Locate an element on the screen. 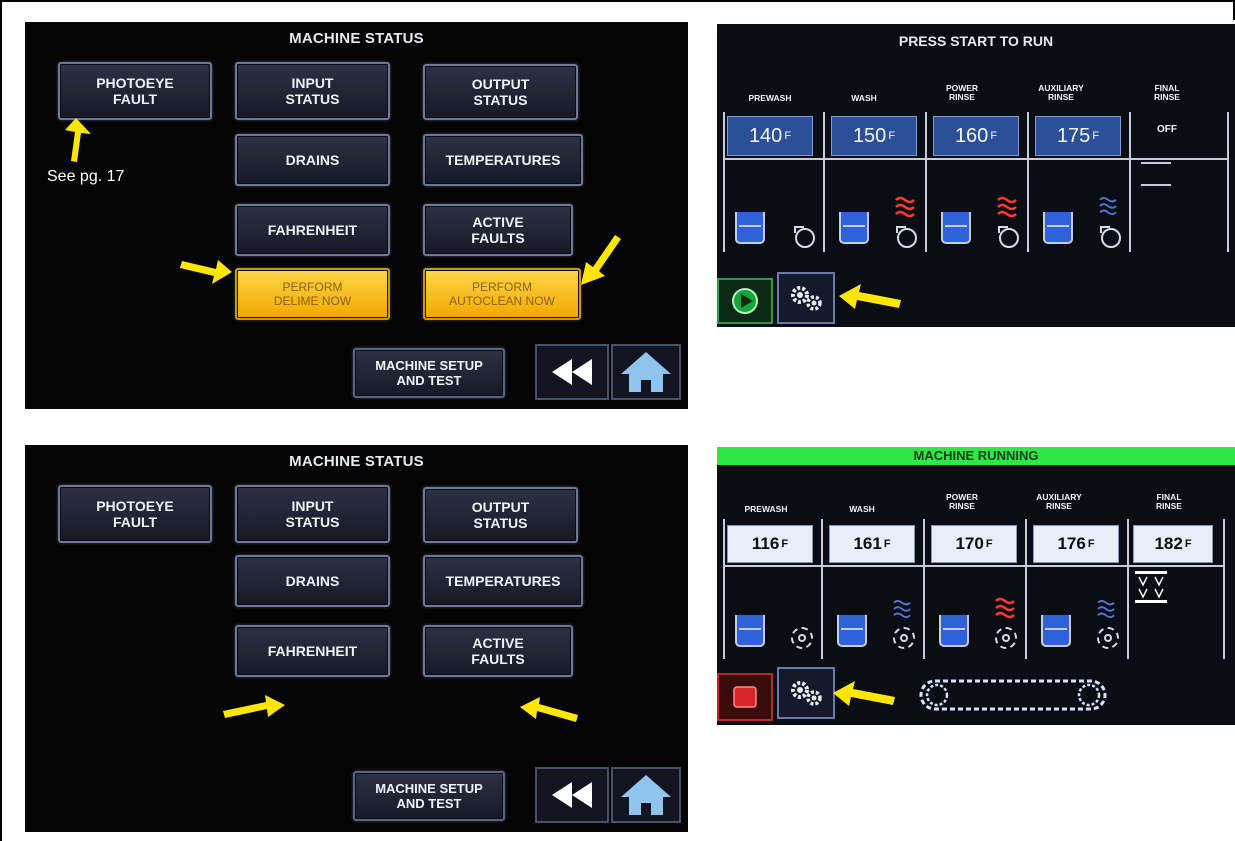  prewash-label: PREWASH is located at coordinates (770, 98).